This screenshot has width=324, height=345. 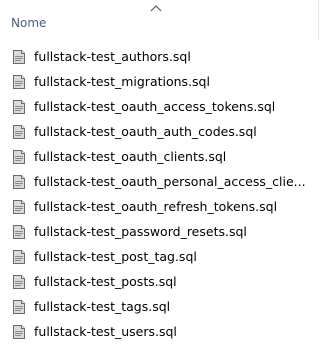 I want to click on file-row: fullstack-test_posts.sql, so click(x=162, y=282).